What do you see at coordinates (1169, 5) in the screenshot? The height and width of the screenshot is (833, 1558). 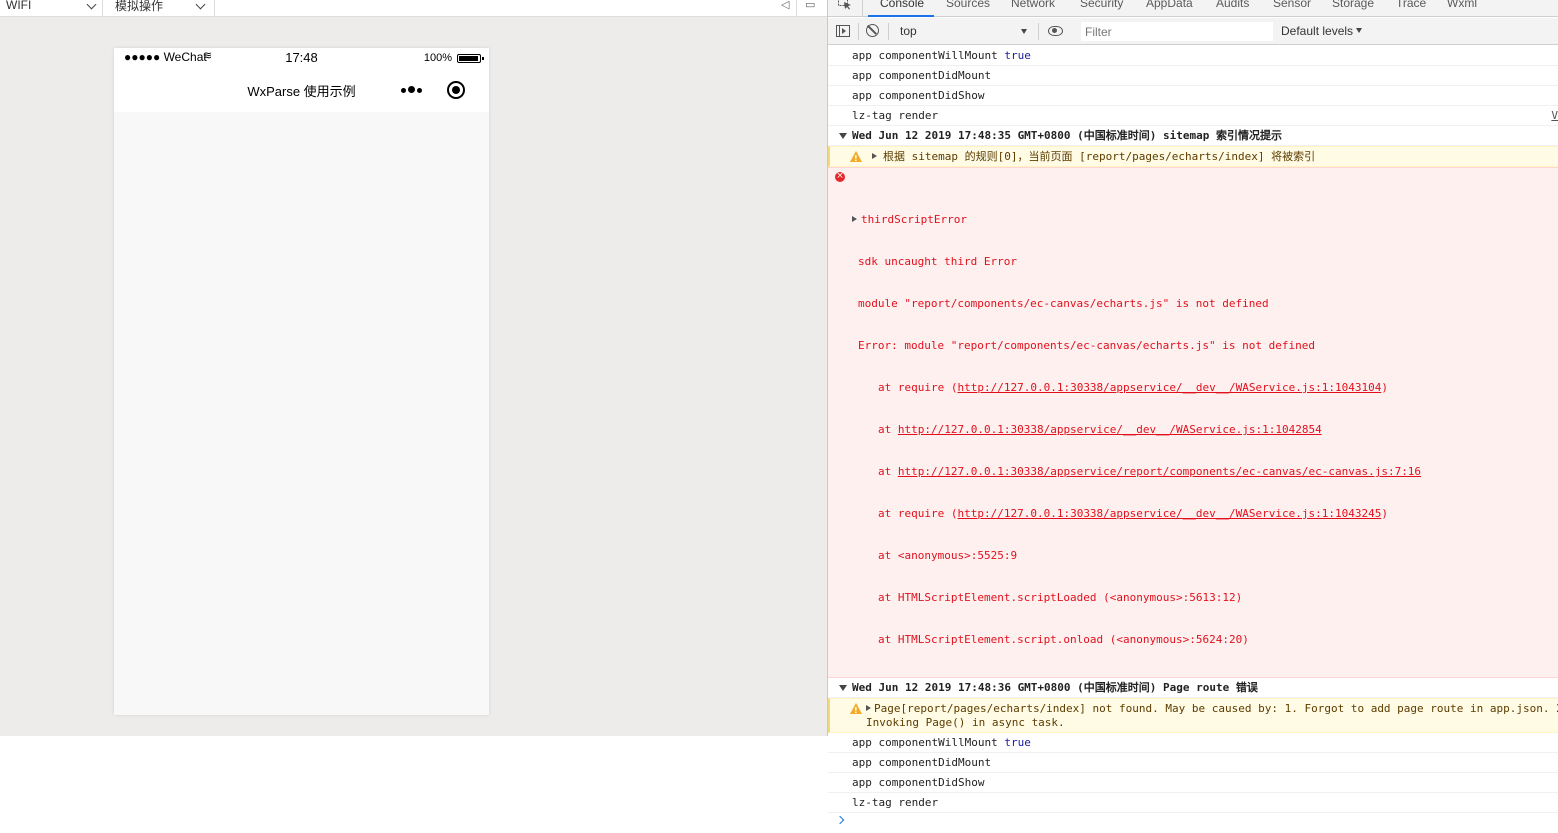 I see `tab-appdata: AppData` at bounding box center [1169, 5].